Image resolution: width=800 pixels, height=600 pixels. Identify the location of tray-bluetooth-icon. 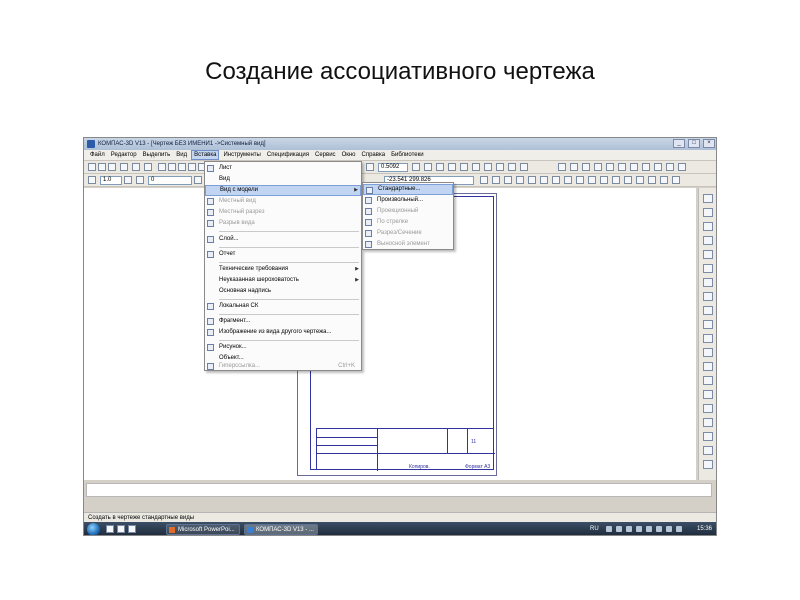
(659, 529).